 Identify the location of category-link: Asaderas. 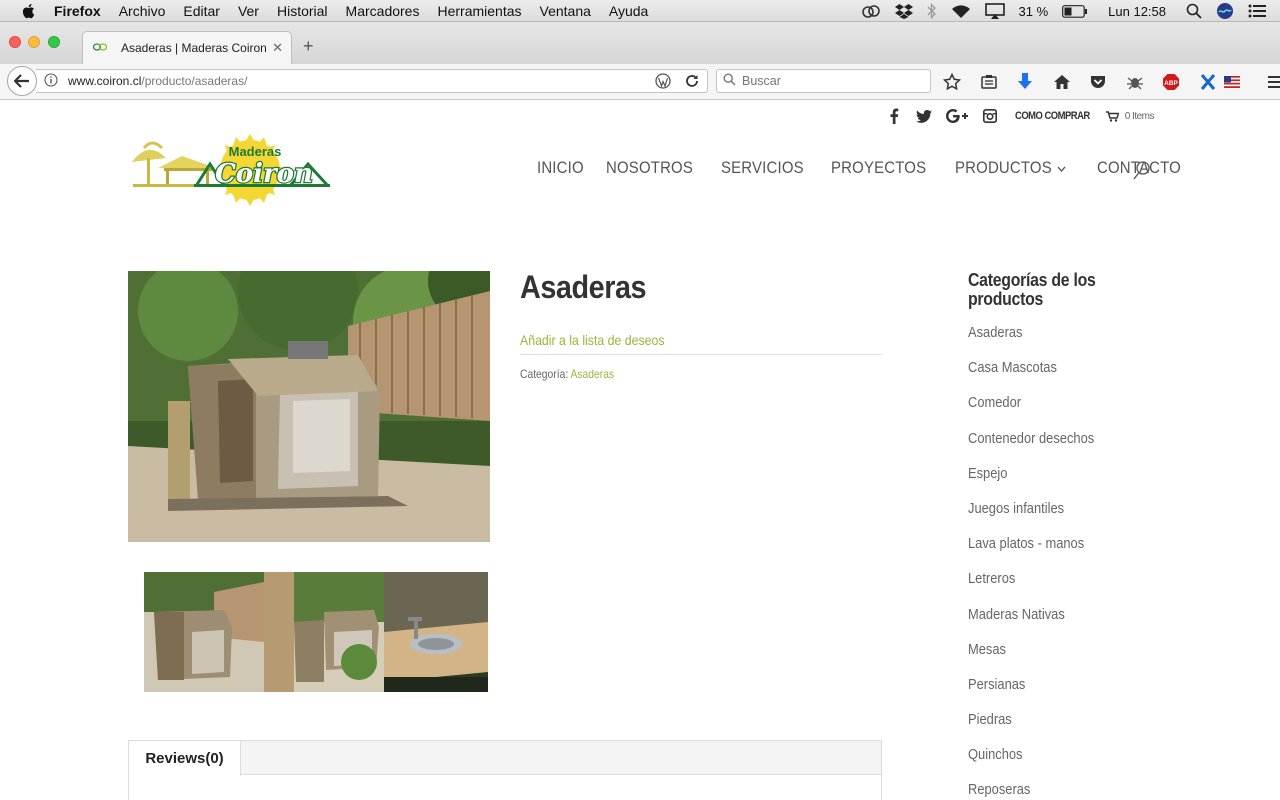
(592, 374).